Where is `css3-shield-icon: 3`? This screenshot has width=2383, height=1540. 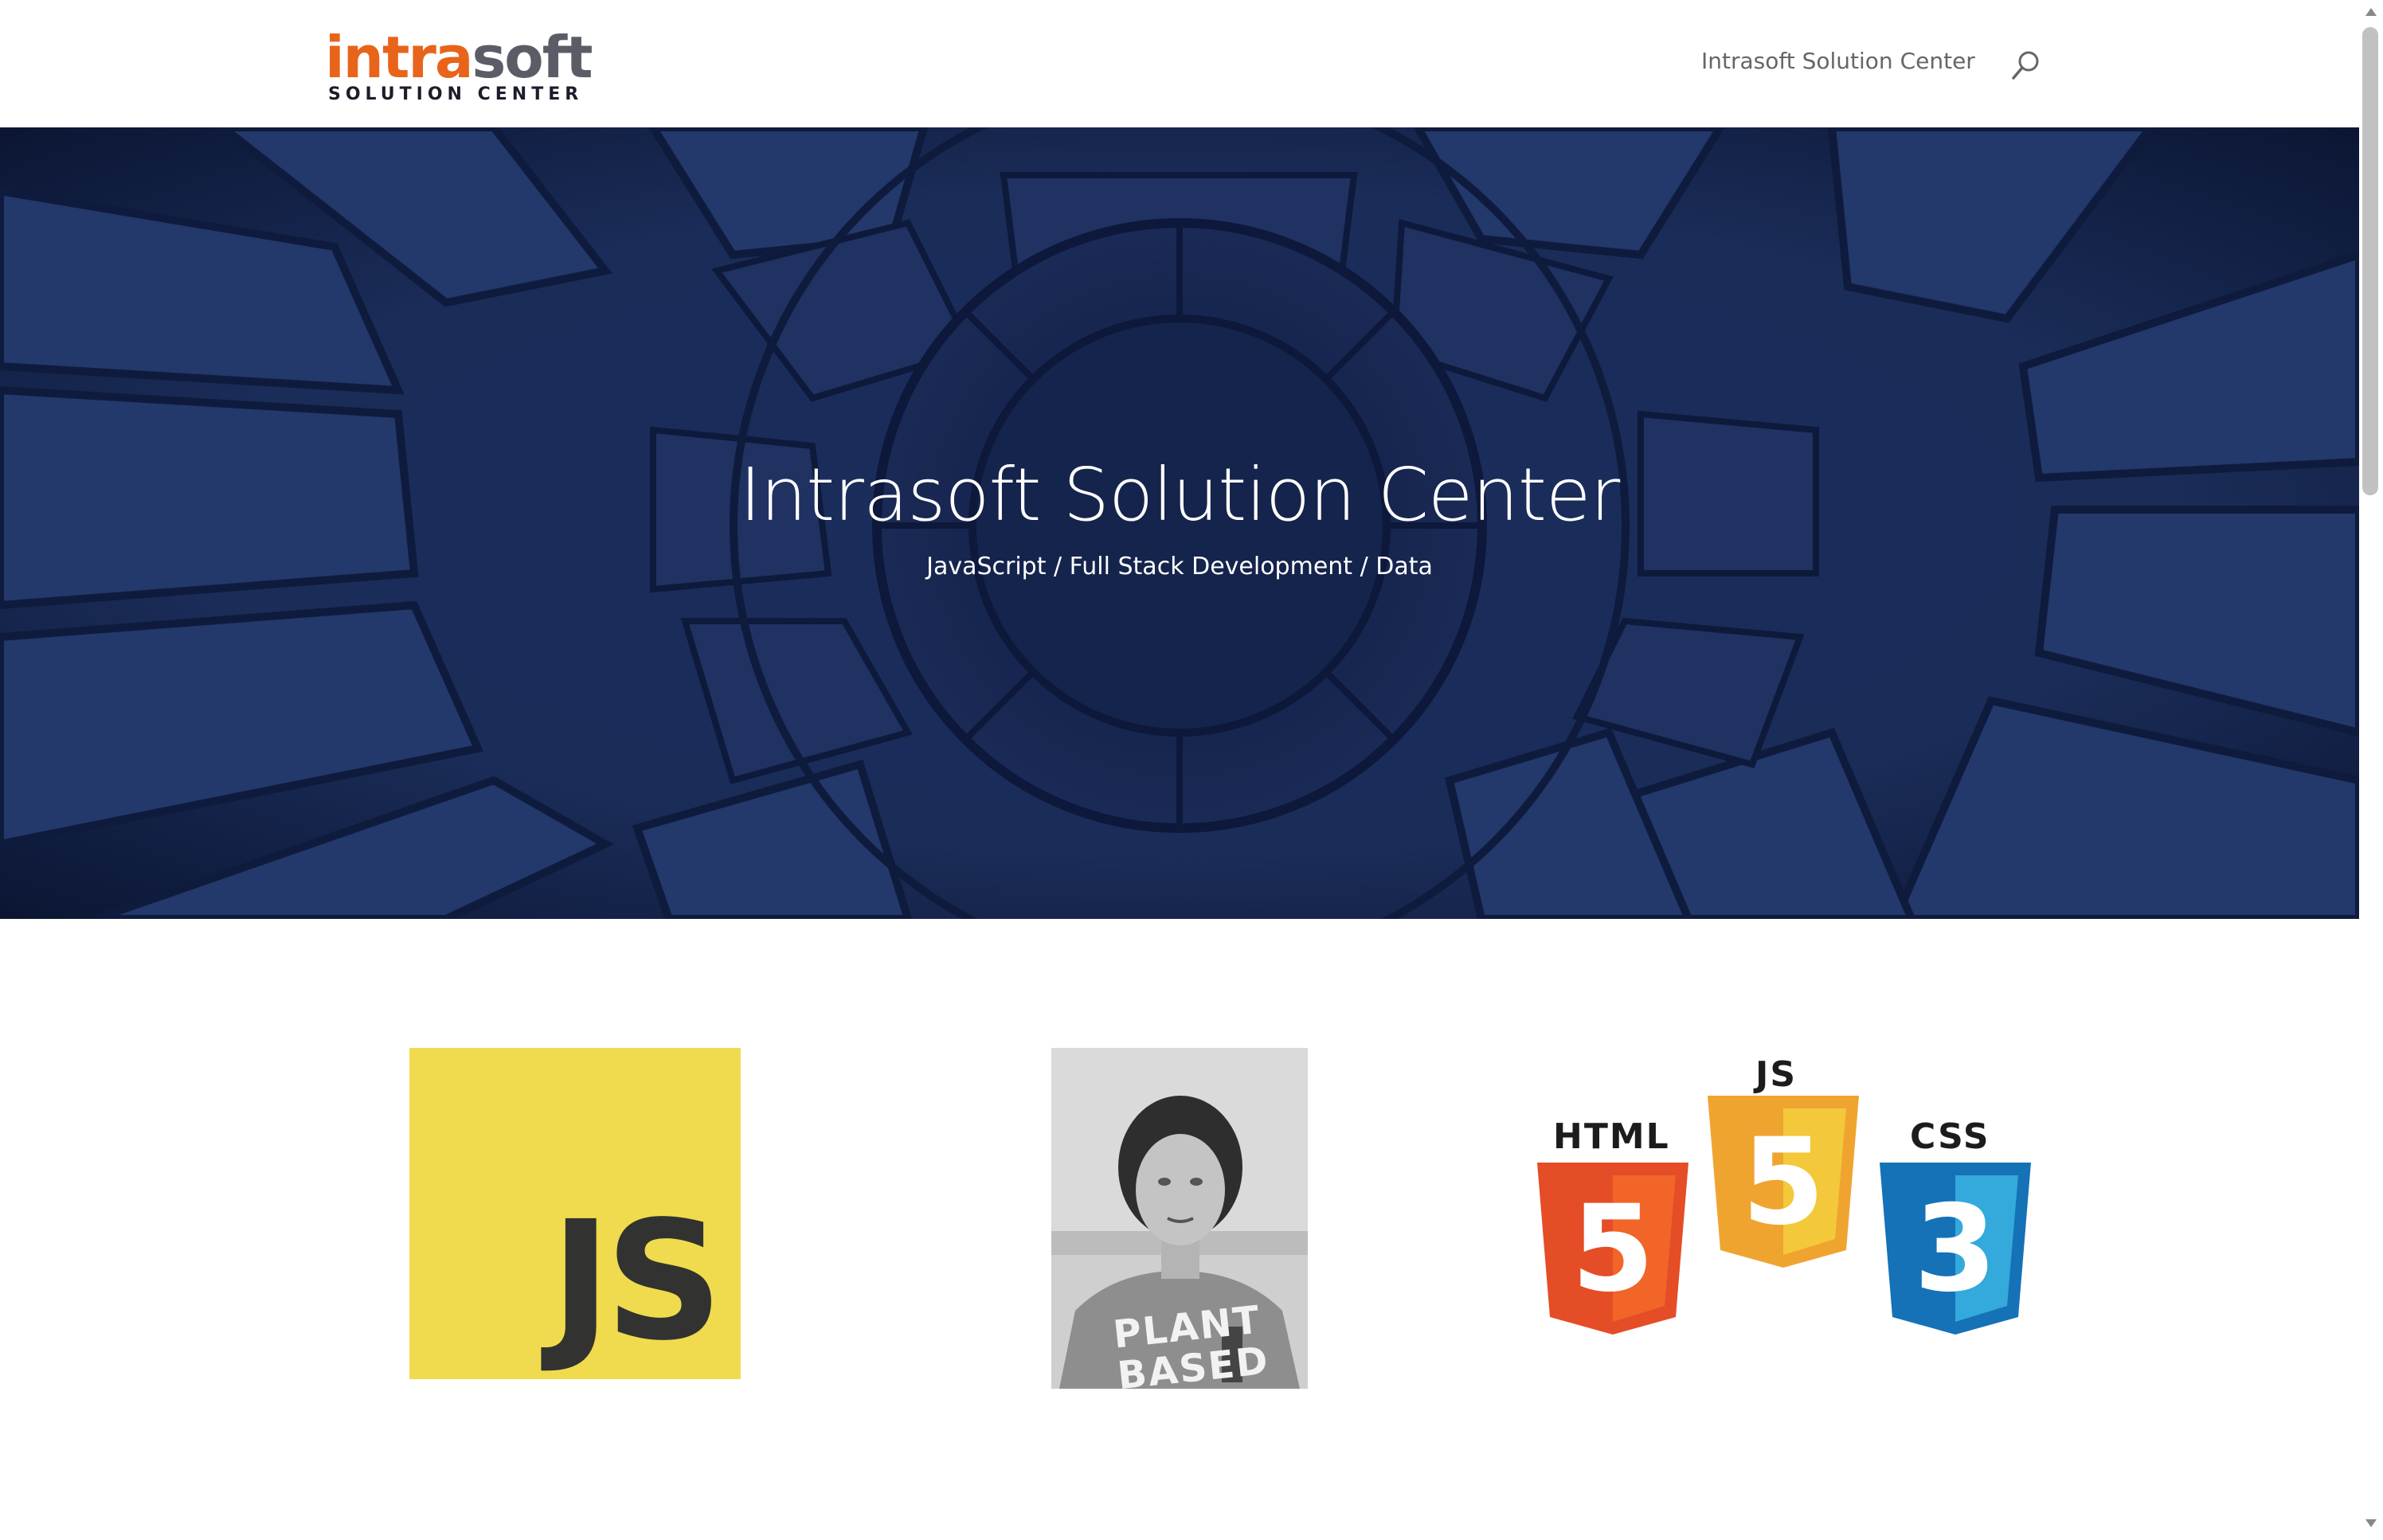
css3-shield-icon: 3 is located at coordinates (1955, 1249).